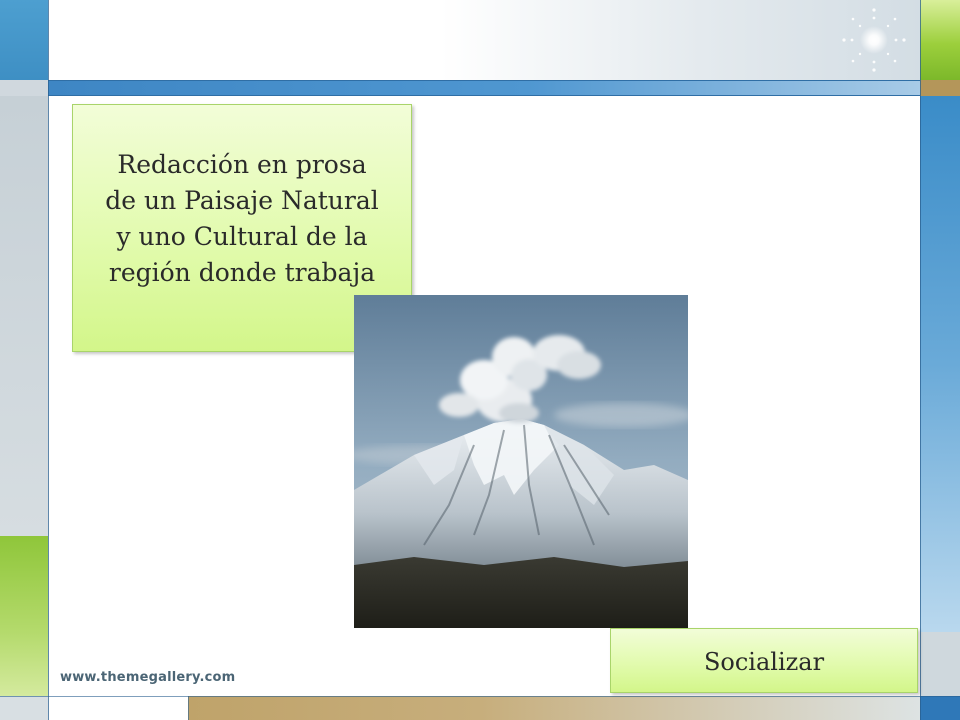 Image resolution: width=960 pixels, height=720 pixels. Describe the element at coordinates (24, 708) in the screenshot. I see `left-column-bottom` at that location.